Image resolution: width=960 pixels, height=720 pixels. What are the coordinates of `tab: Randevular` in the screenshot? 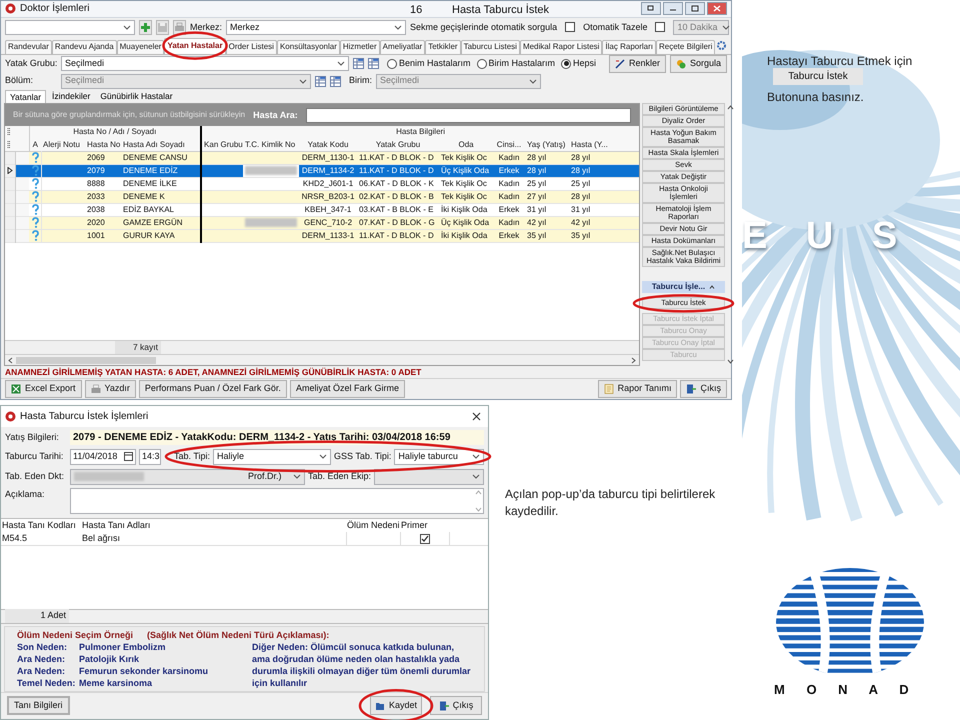 It's located at (28, 47).